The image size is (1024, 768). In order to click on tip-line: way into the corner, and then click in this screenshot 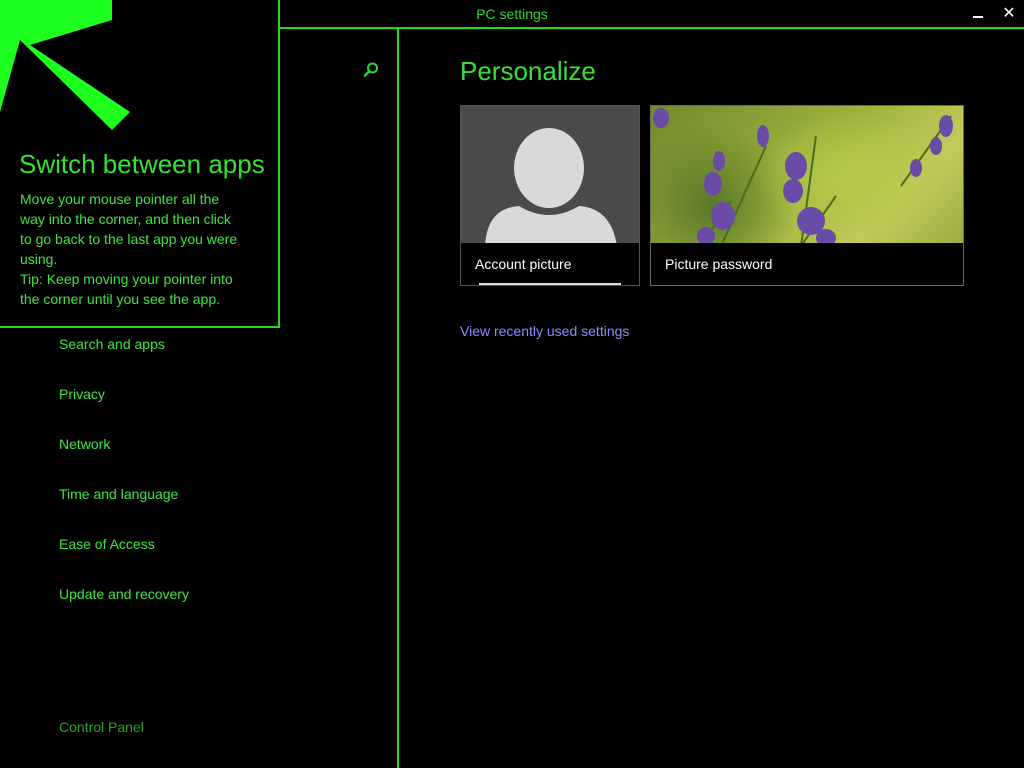, I will do `click(125, 219)`.